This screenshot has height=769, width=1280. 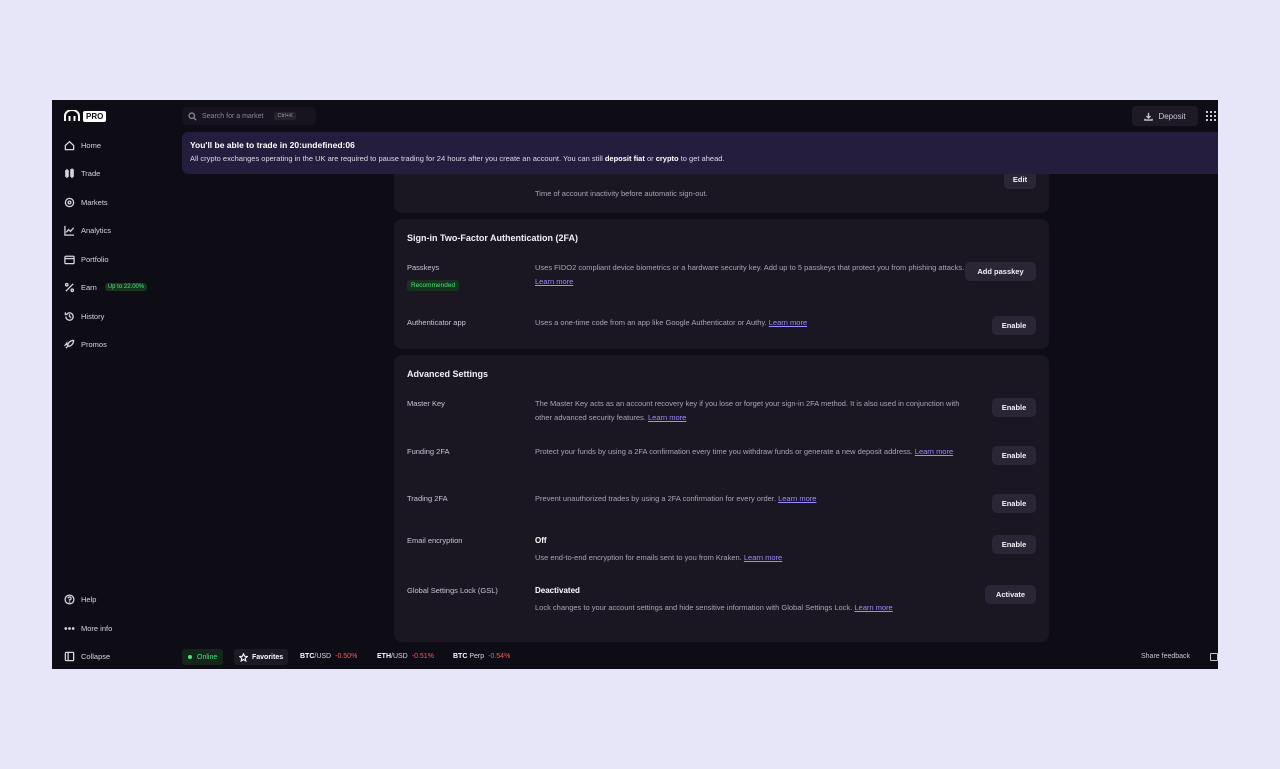 I want to click on search-placeholder: Search for a market, so click(x=233, y=116).